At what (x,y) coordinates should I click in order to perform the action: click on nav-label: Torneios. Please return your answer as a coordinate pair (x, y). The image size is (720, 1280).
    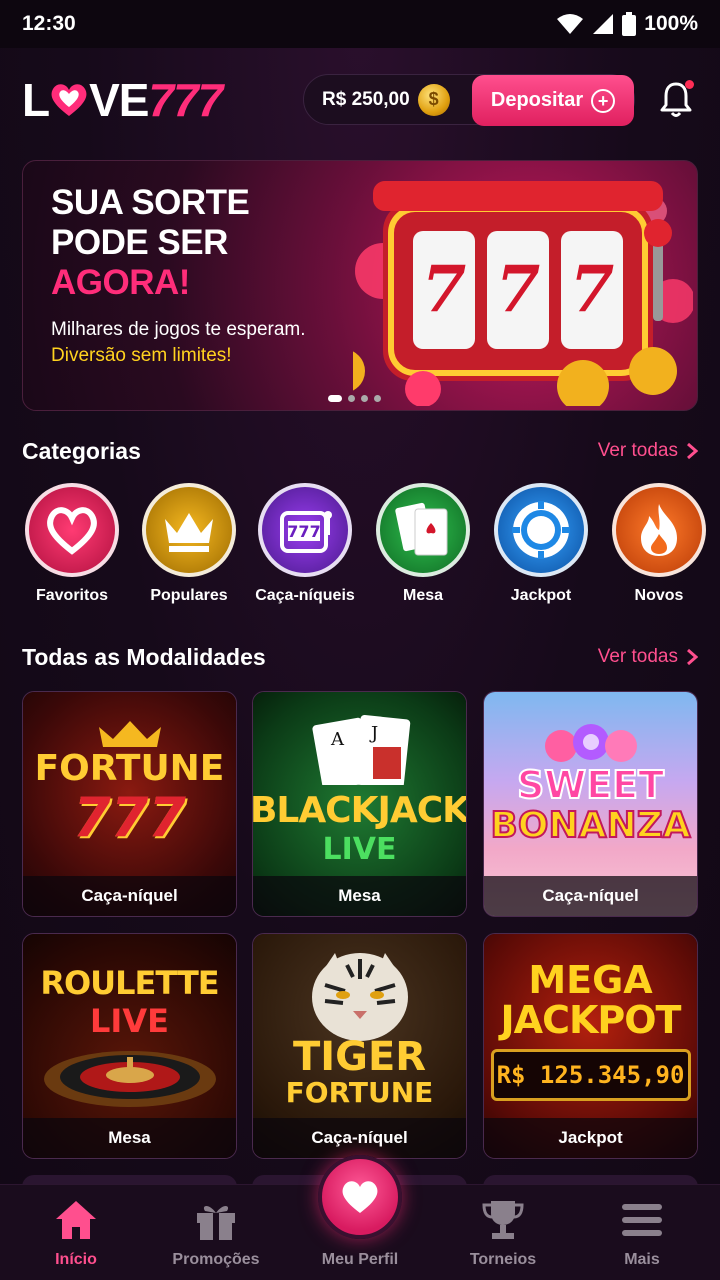
    Looking at the image, I should click on (503, 1259).